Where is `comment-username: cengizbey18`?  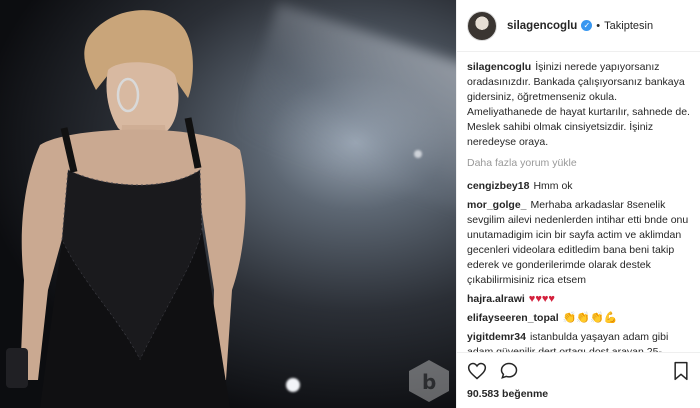
comment-username: cengizbey18 is located at coordinates (498, 186).